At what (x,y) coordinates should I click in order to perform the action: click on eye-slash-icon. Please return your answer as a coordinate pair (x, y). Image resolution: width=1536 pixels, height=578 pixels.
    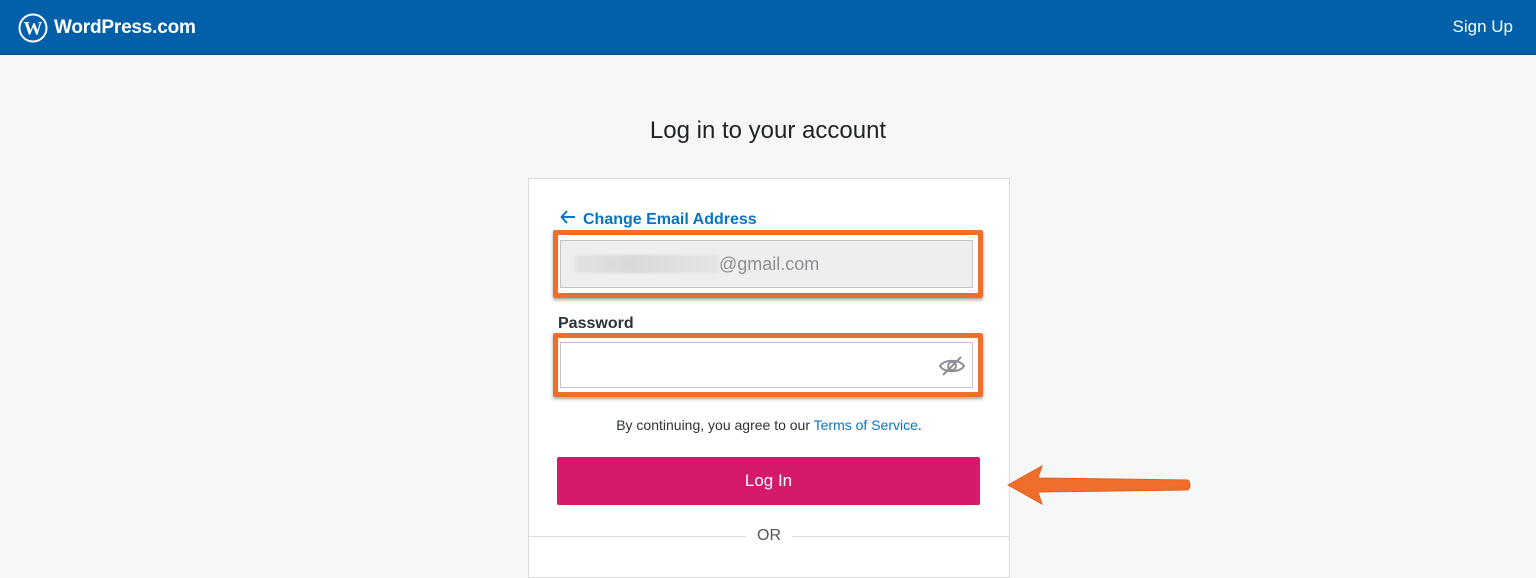
    Looking at the image, I should click on (952, 366).